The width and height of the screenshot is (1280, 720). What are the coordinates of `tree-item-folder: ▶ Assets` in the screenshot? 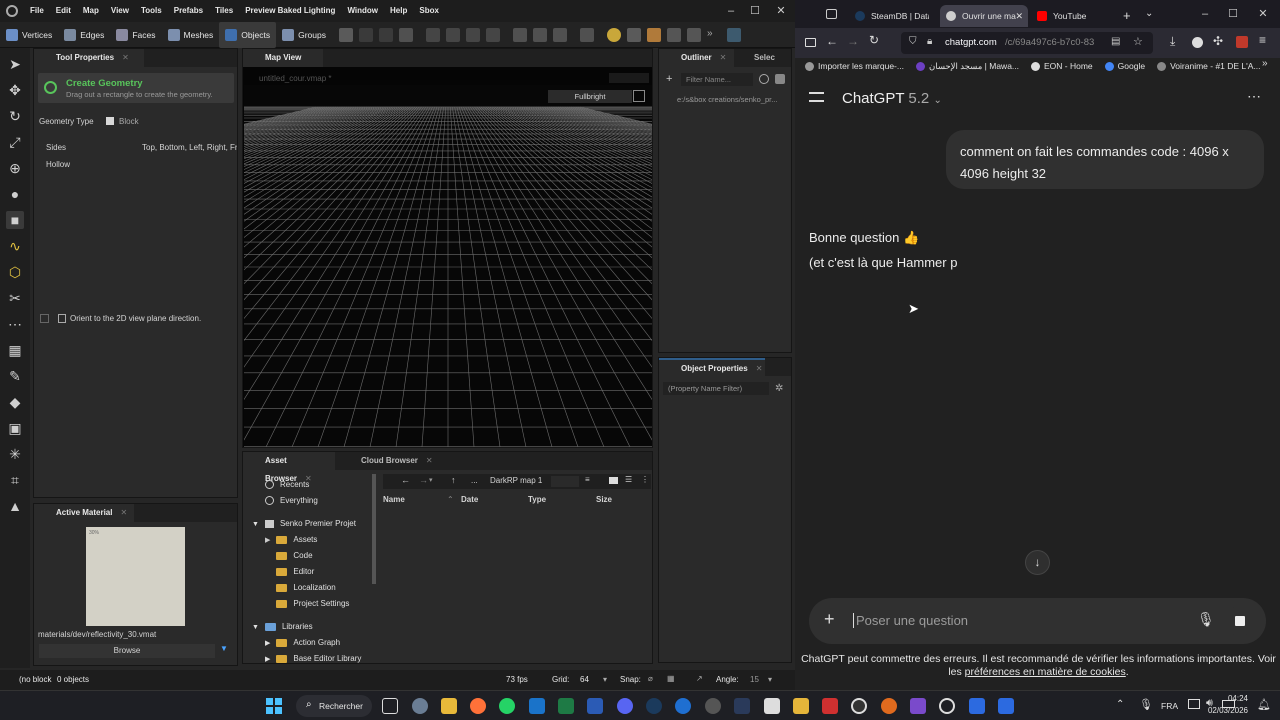 It's located at (291, 539).